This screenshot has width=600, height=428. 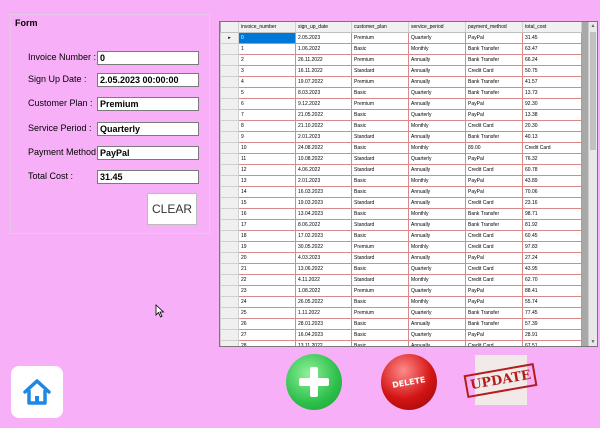 I want to click on column-header-service-period: service_period, so click(x=437, y=27).